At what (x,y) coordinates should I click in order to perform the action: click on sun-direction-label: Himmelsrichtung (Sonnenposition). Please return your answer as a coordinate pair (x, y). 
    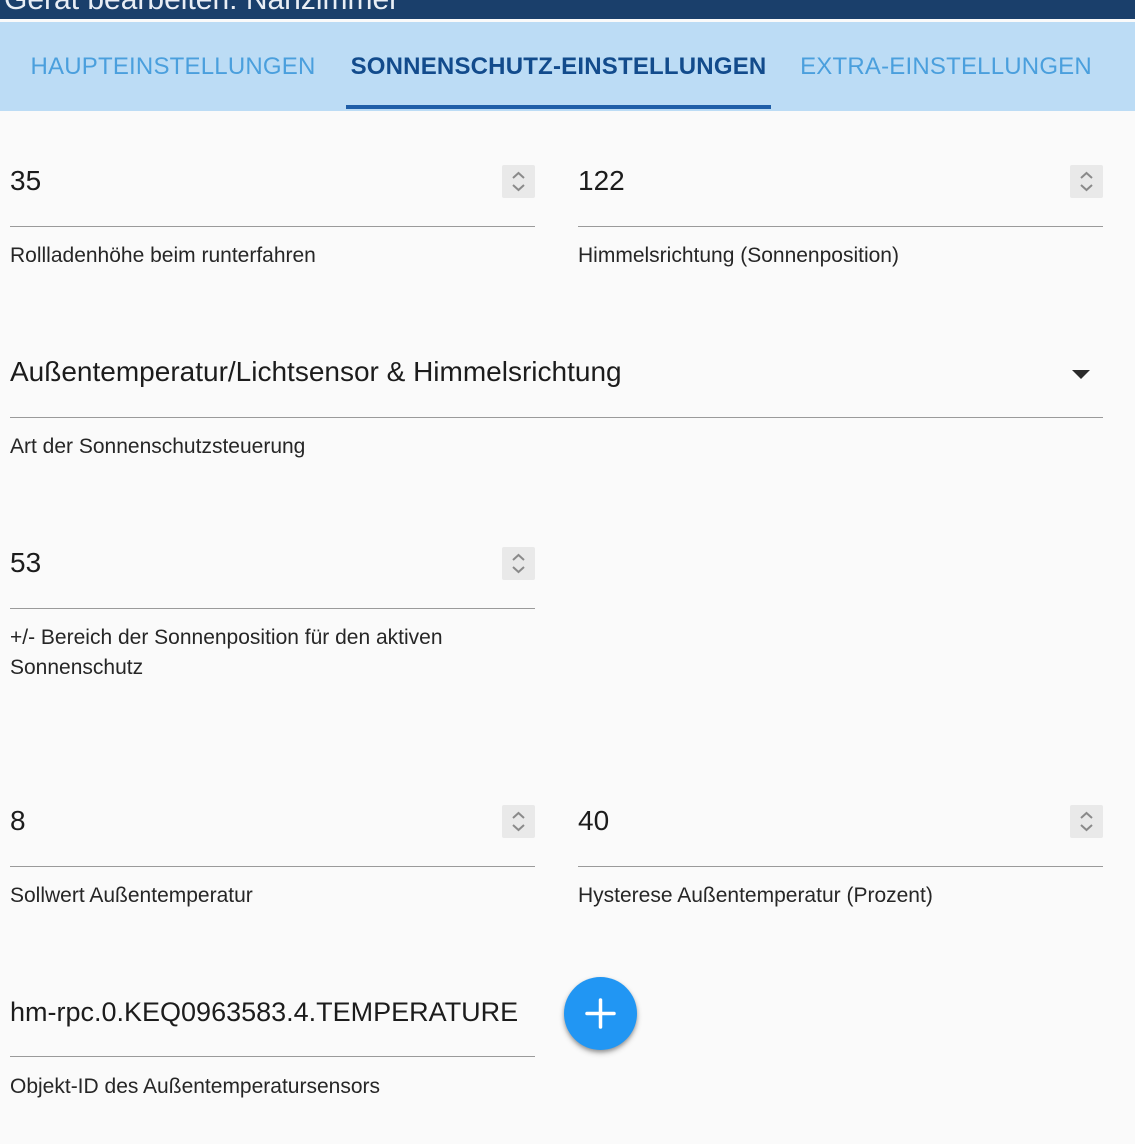
    Looking at the image, I should click on (738, 255).